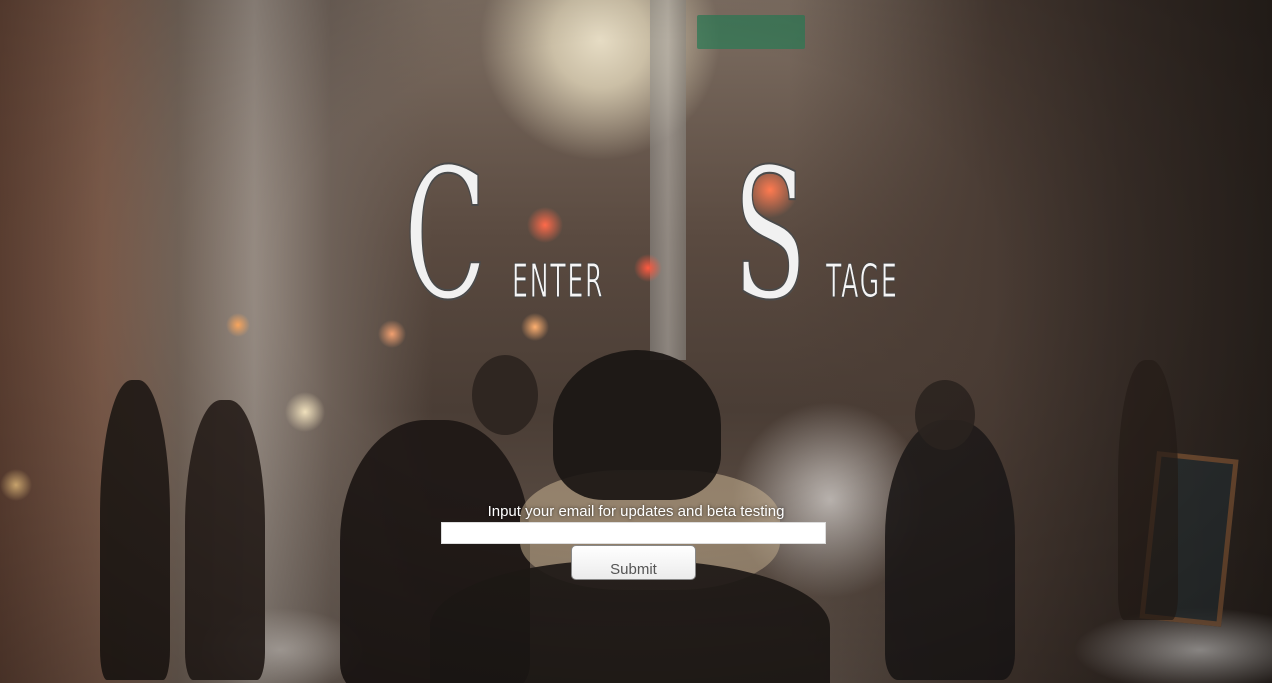 The image size is (1272, 683). I want to click on submit-button: Submit, so click(633, 562).